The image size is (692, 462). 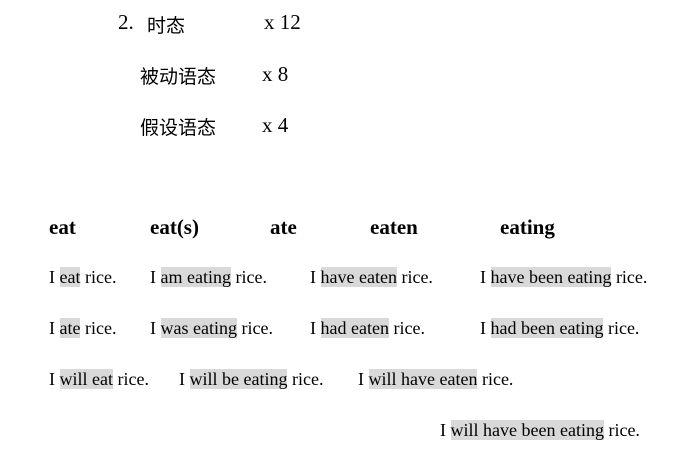 I want to click on outline-item-tense-count: x 12, so click(x=282, y=22).